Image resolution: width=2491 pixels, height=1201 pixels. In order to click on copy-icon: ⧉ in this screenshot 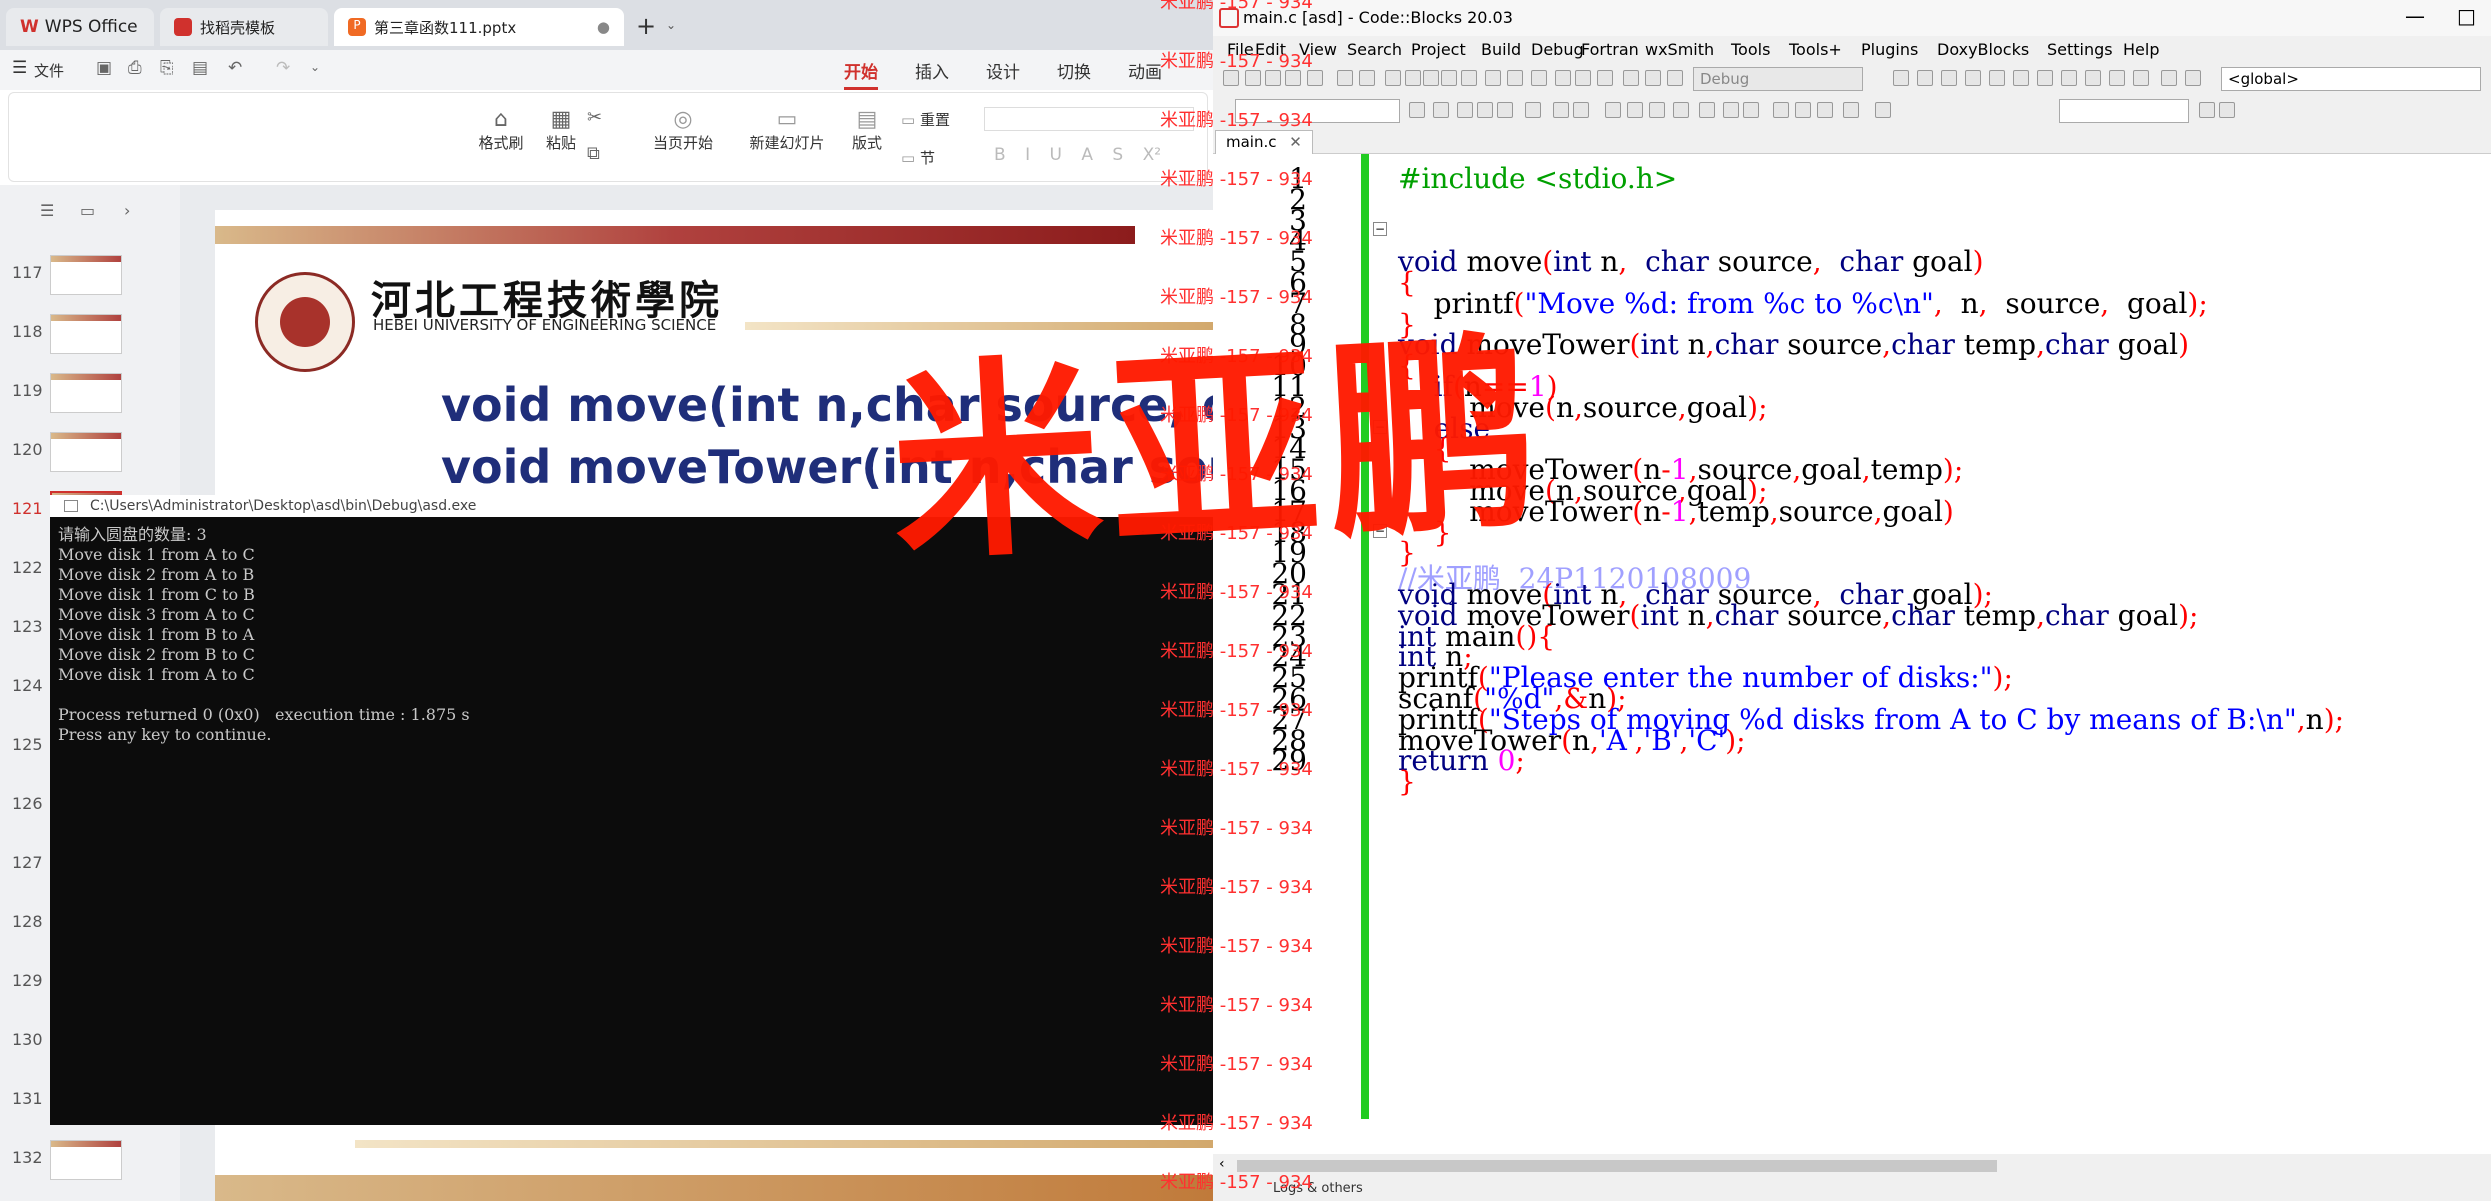, I will do `click(593, 153)`.